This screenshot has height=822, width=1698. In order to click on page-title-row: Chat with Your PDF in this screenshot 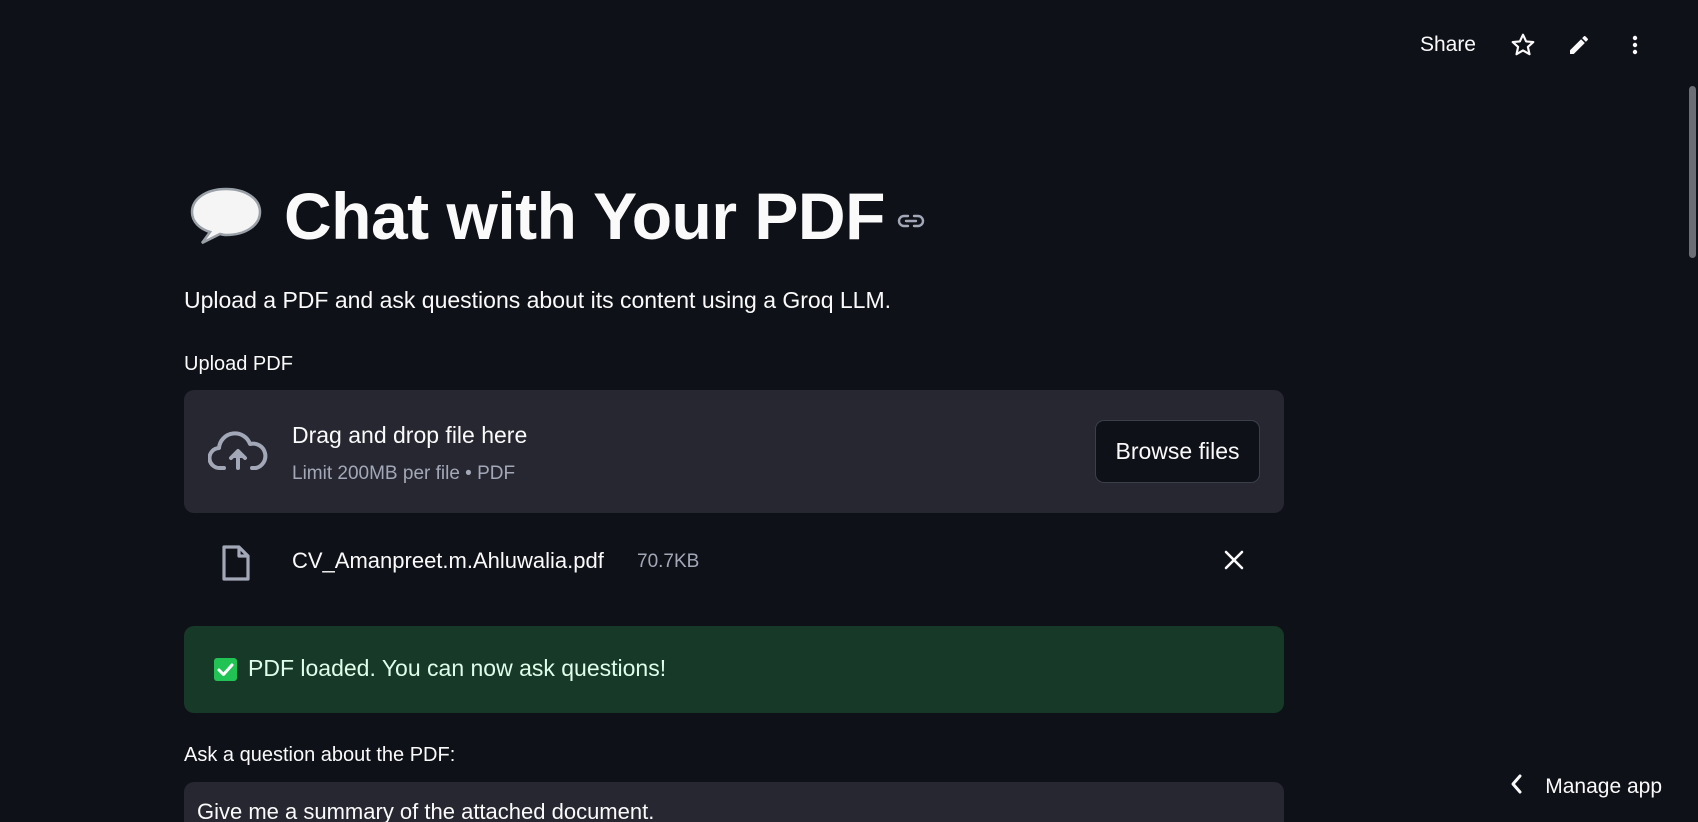, I will do `click(556, 216)`.